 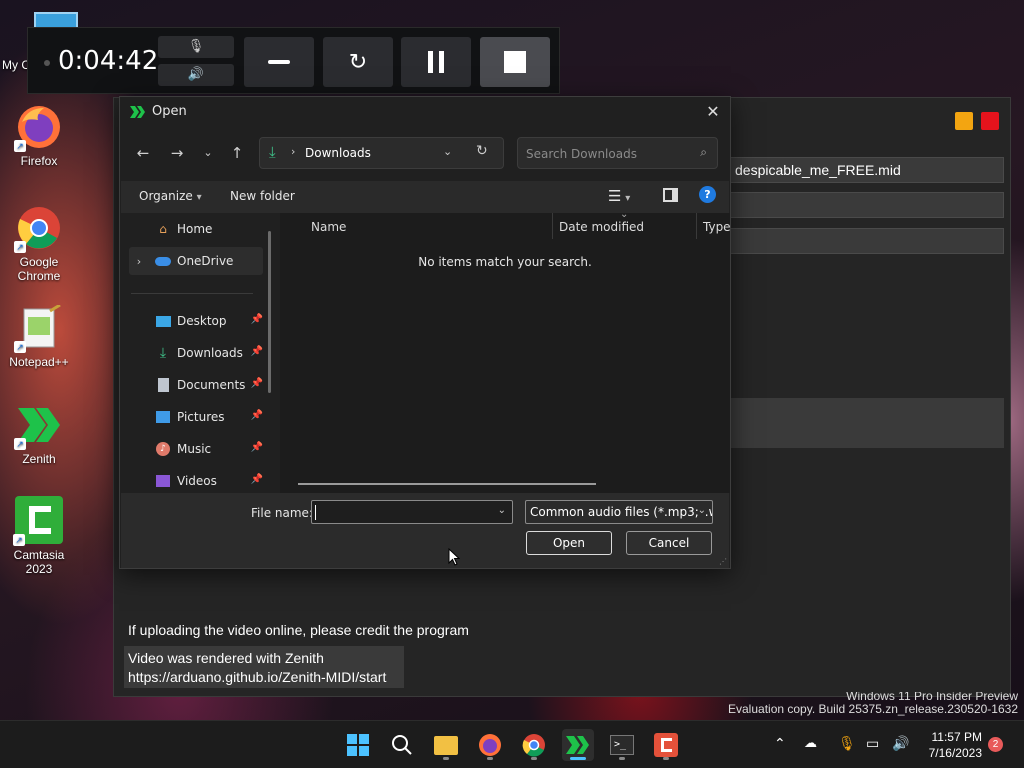 What do you see at coordinates (810, 743) in the screenshot?
I see `onedrive-tray-icon: ☁` at bounding box center [810, 743].